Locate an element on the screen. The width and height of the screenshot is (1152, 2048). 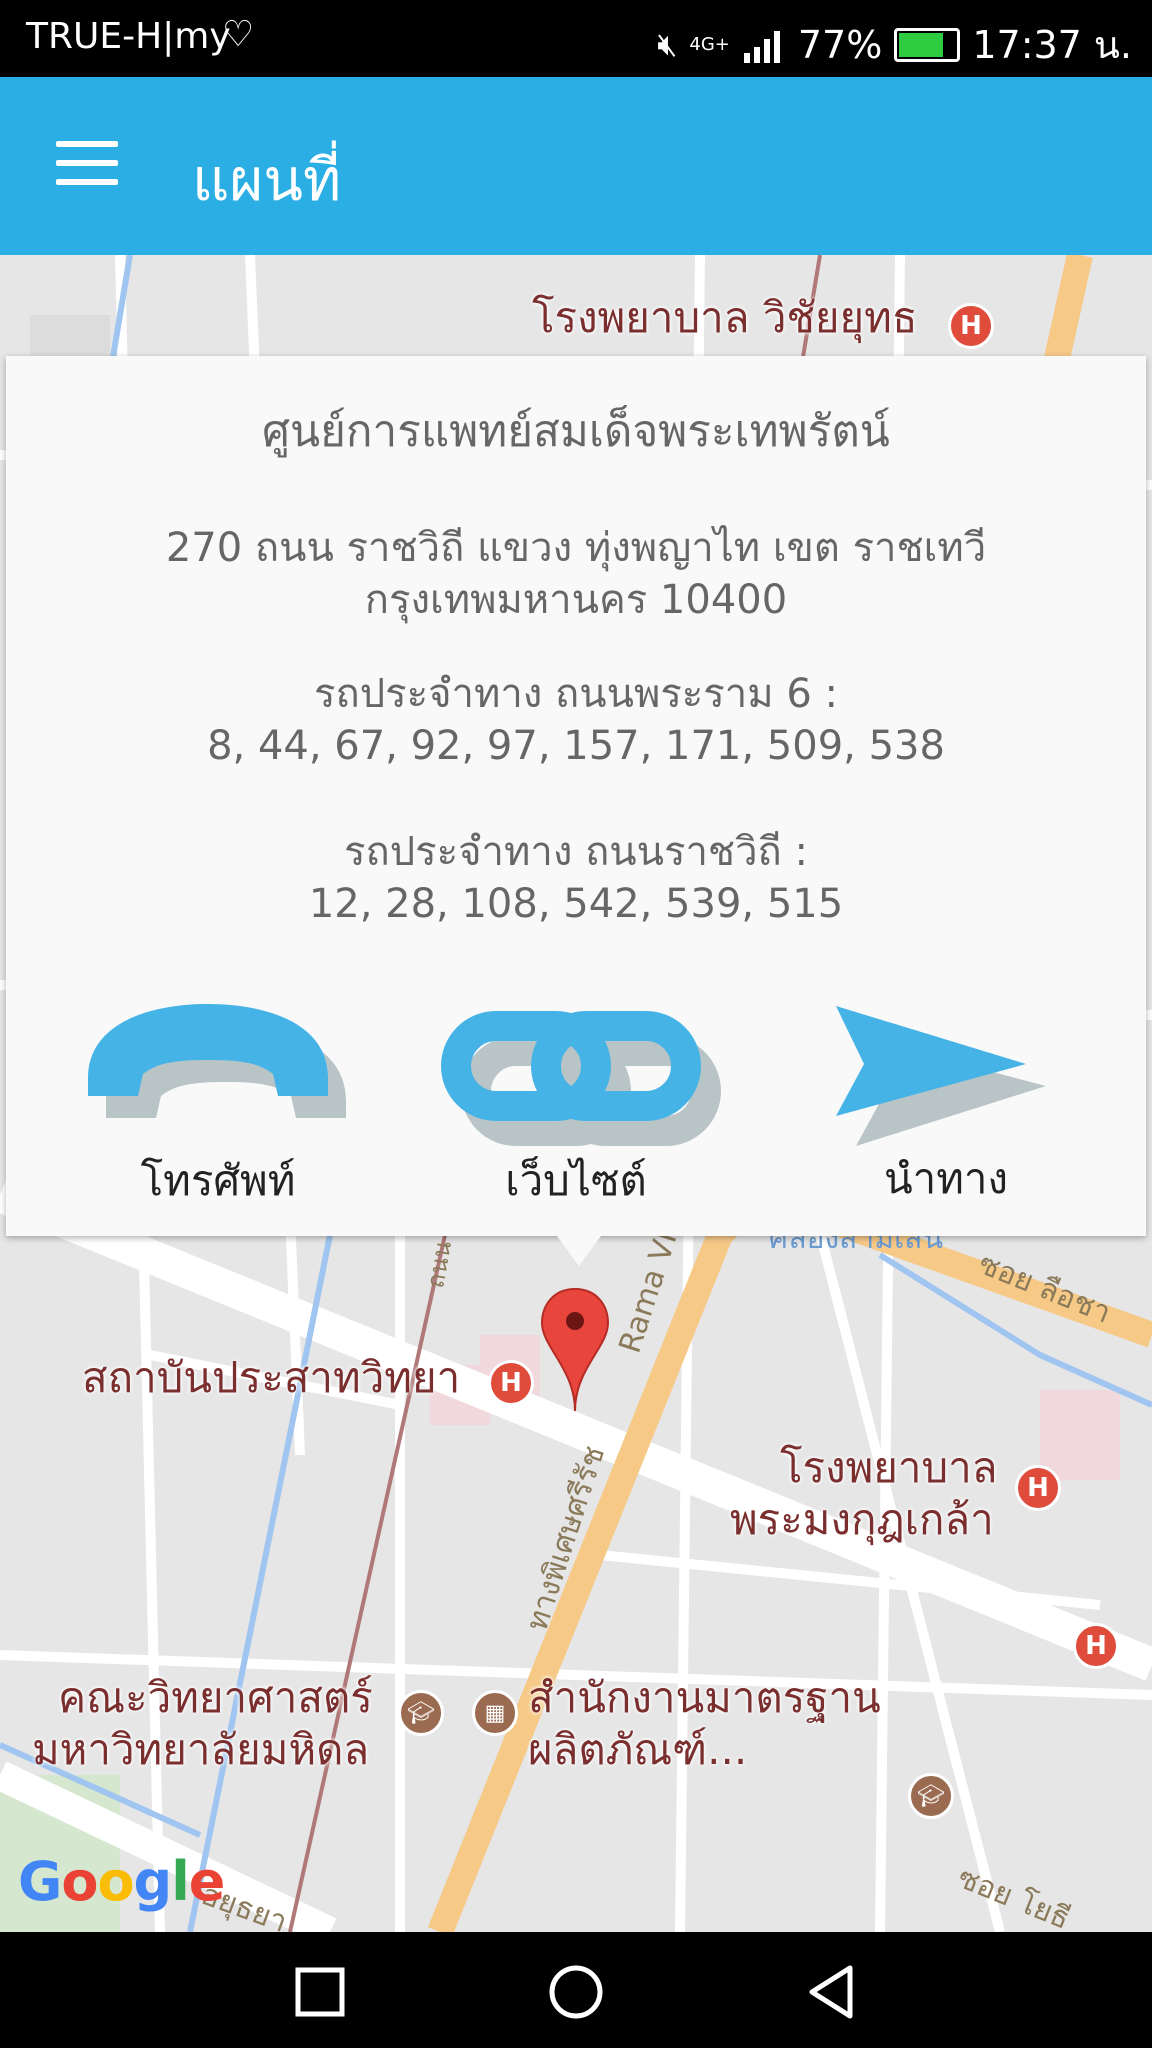
map-label-hospital-vichaiyut: โรงพยาบาล วิชัยยุทธ is located at coordinates (725, 317).